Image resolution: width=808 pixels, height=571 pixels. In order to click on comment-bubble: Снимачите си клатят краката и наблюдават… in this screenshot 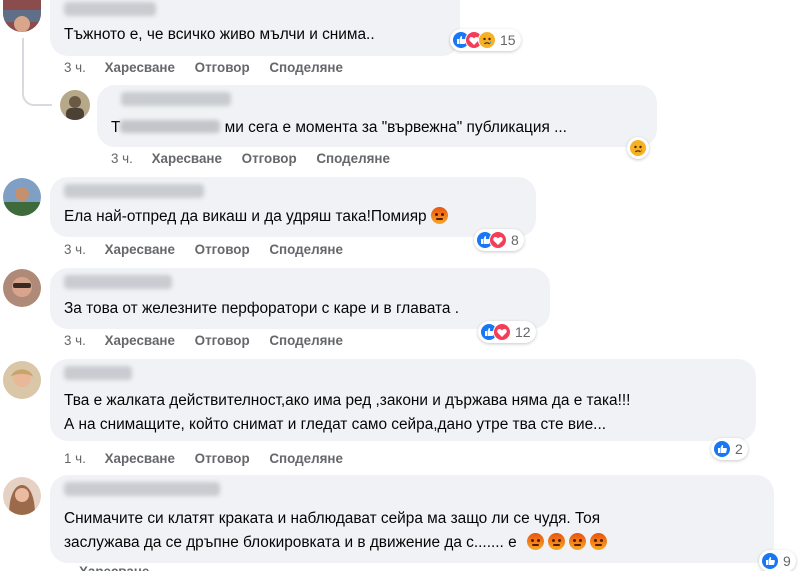, I will do `click(412, 519)`.